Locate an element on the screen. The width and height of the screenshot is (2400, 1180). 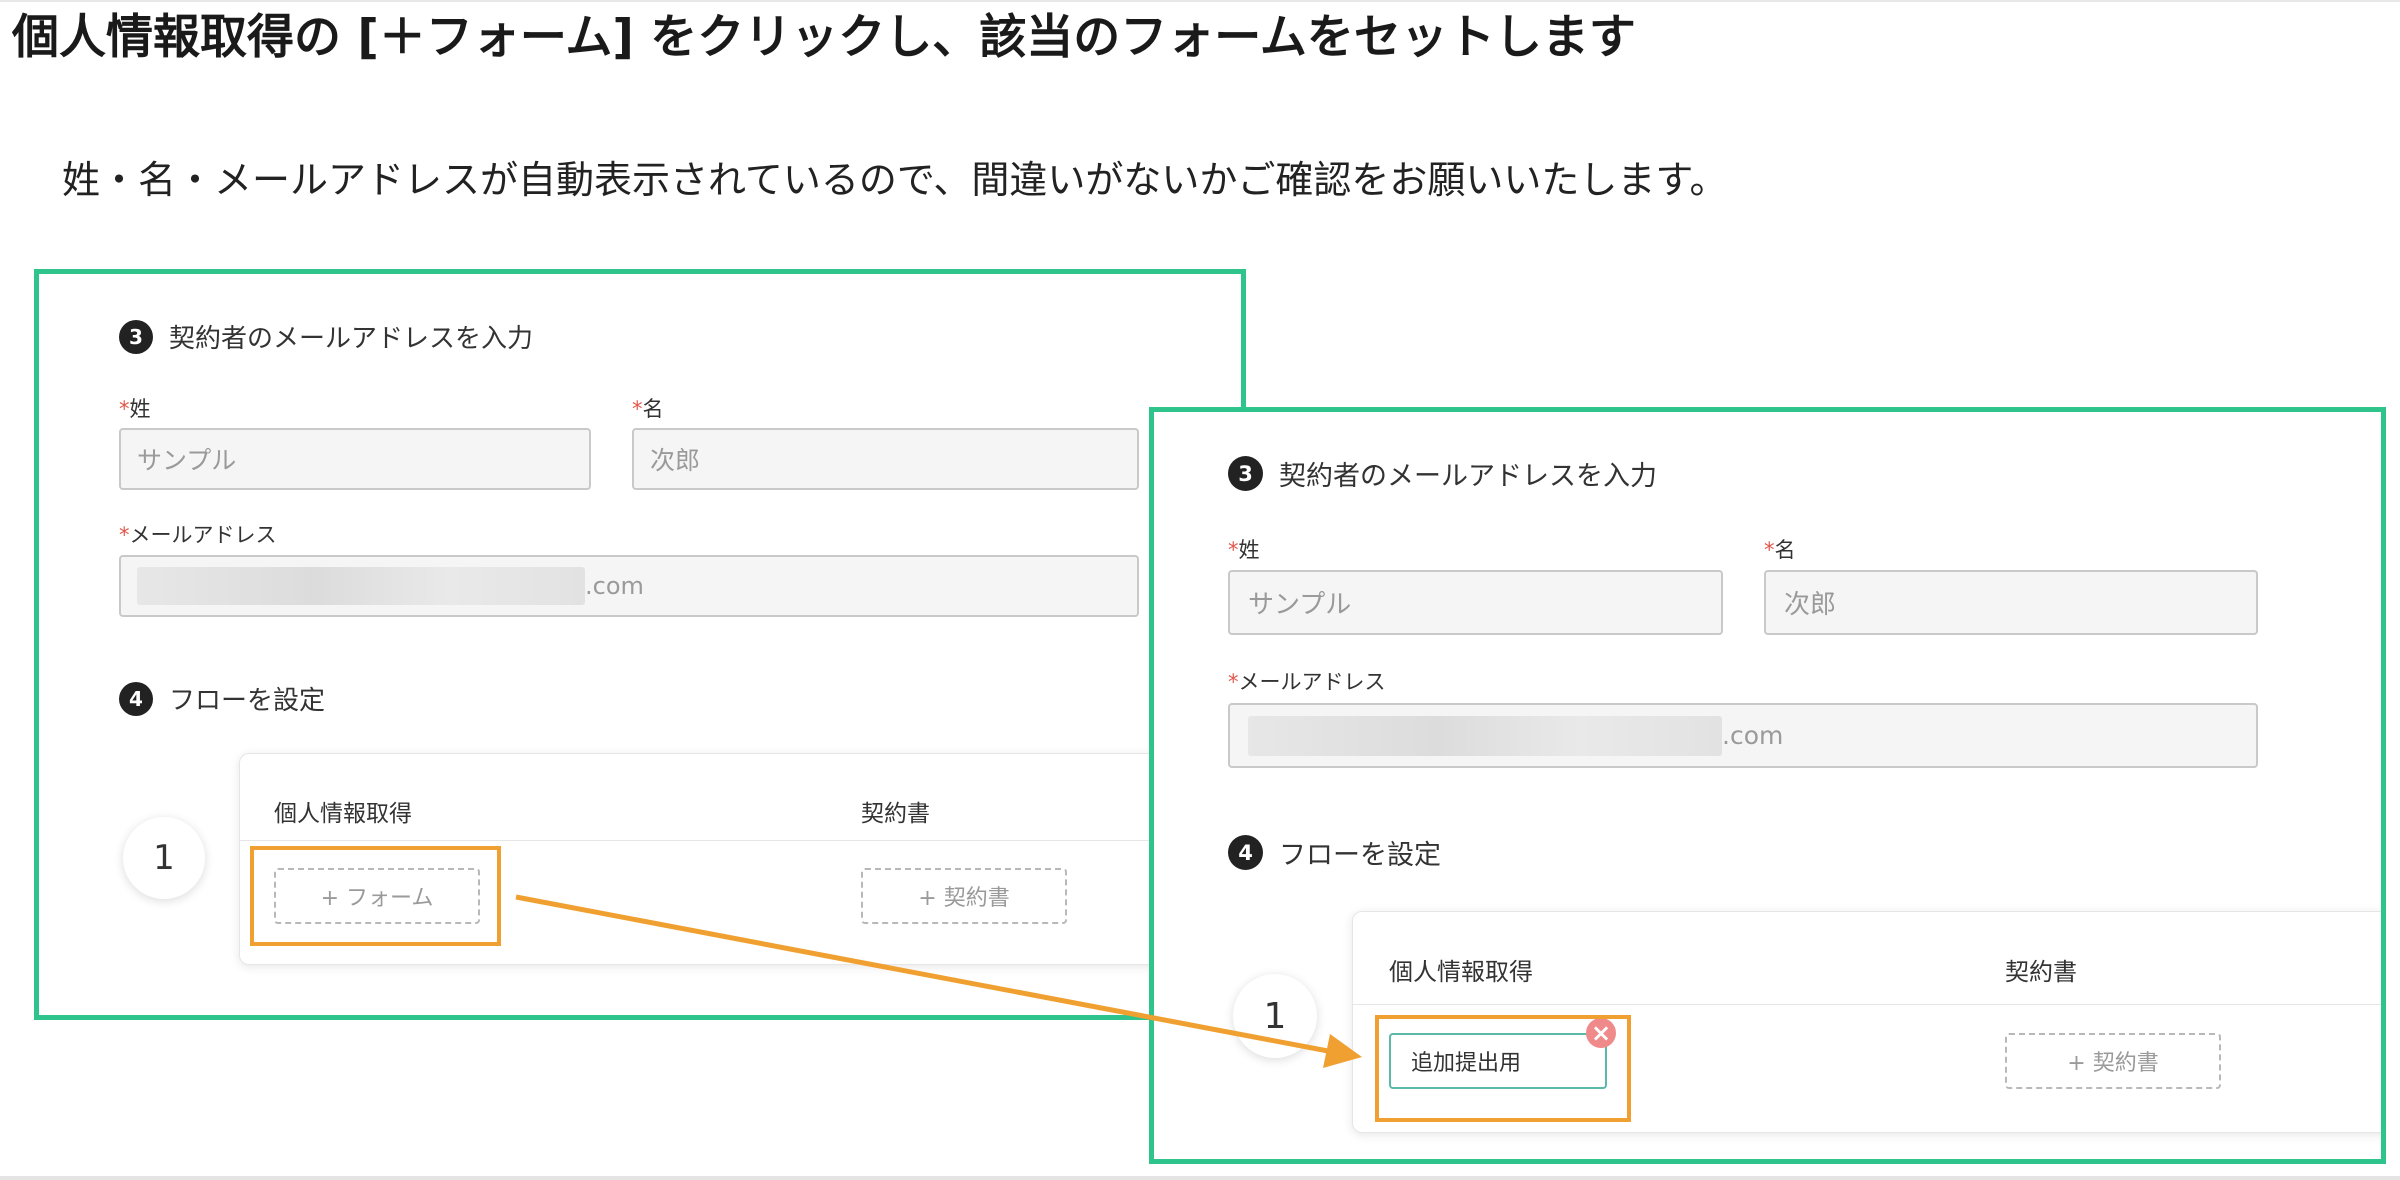
flow-card: 個人情報取得 契約書 追加提出用 × + 契約書 is located at coordinates (1866, 1022).